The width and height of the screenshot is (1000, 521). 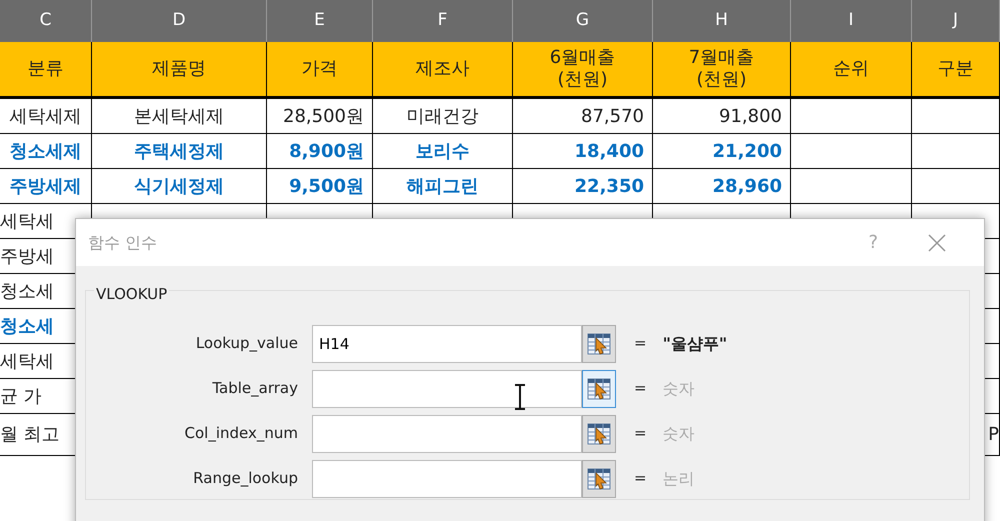 What do you see at coordinates (46, 116) in the screenshot?
I see `table-cell: 세탁세제` at bounding box center [46, 116].